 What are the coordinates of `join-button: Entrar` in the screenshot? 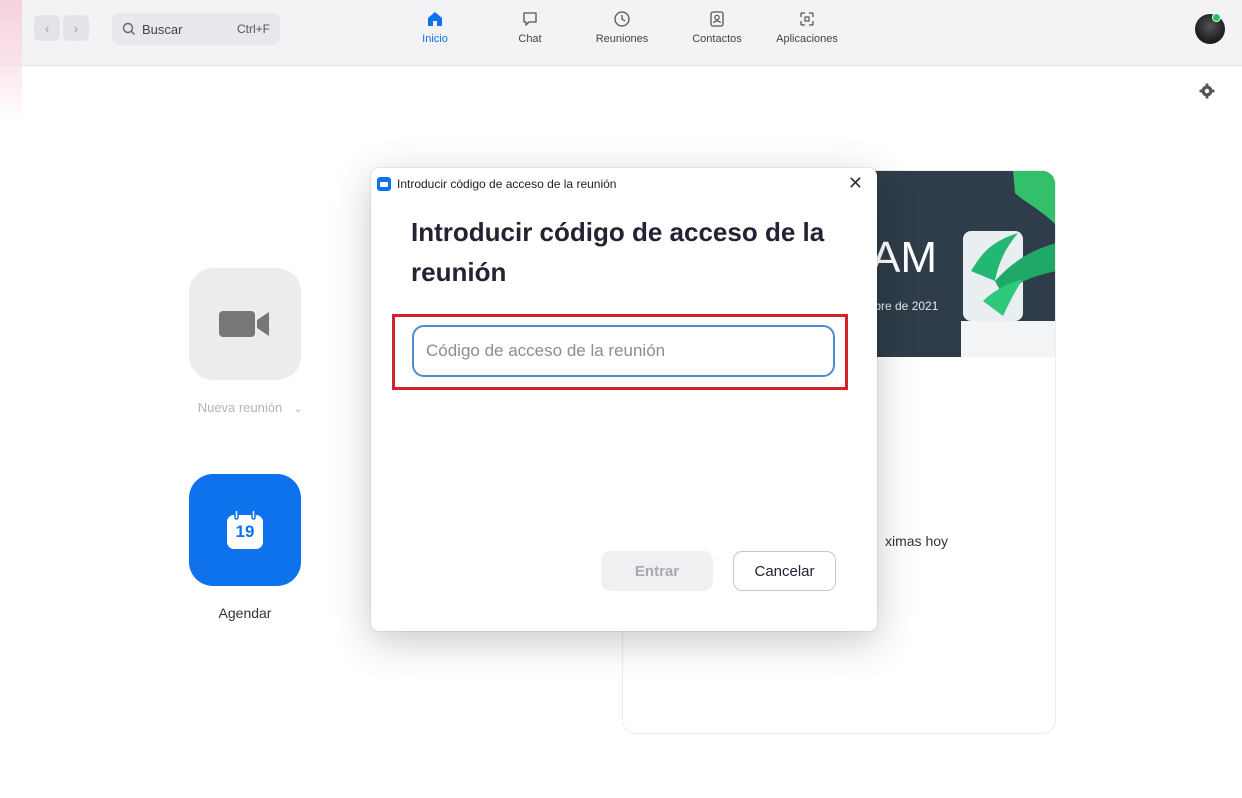 It's located at (657, 571).